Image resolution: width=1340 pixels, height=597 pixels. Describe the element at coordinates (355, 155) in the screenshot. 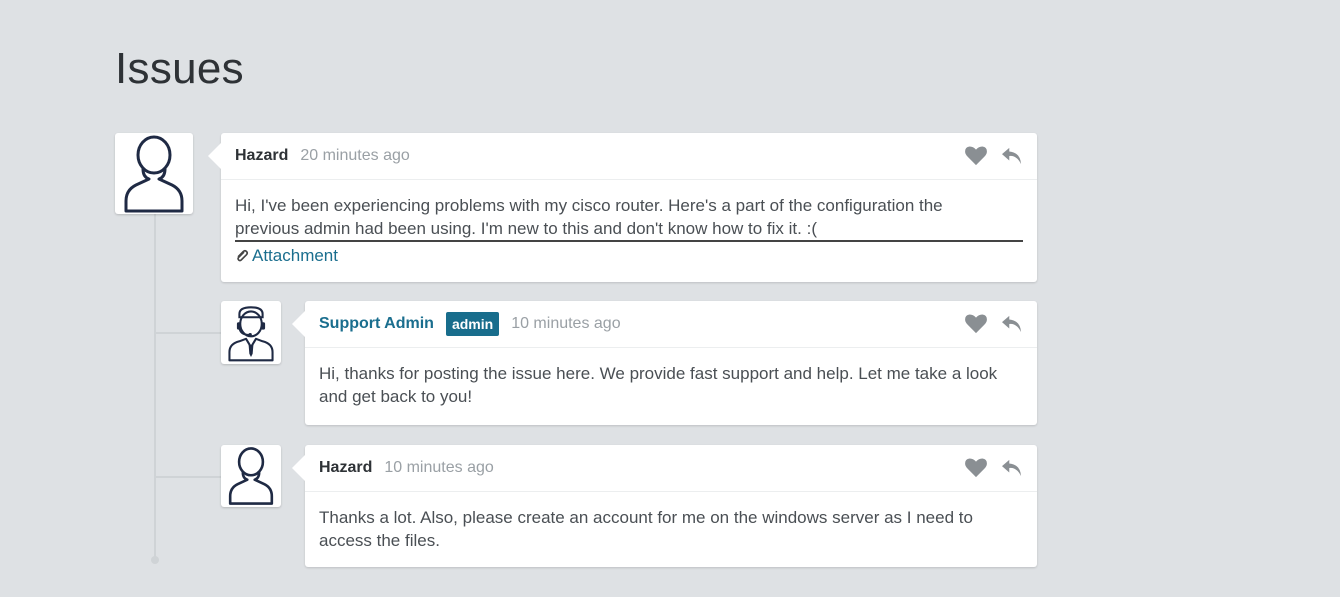

I see `comment-time: 20 minutes ago` at that location.